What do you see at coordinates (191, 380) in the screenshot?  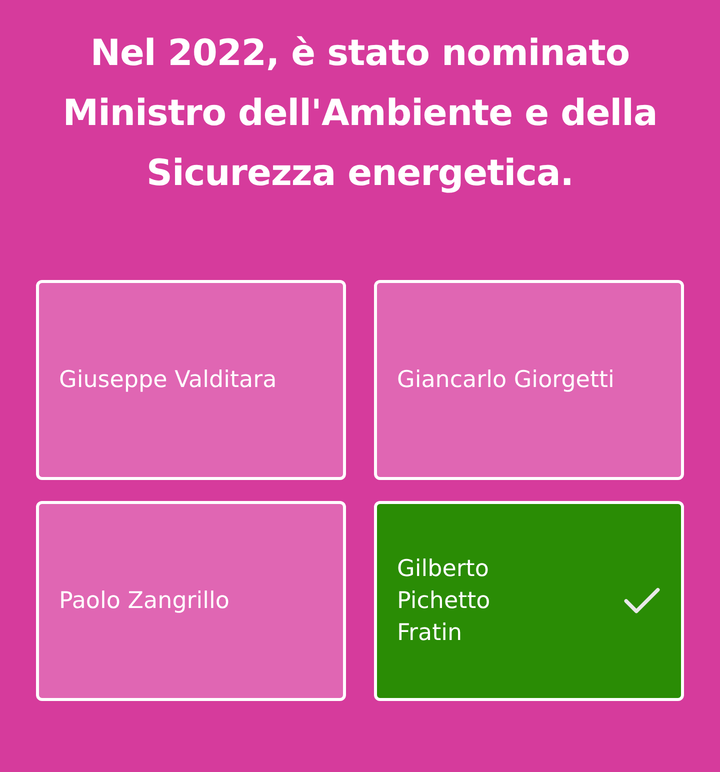 I see `answer-button: Giuseppe Valditara` at bounding box center [191, 380].